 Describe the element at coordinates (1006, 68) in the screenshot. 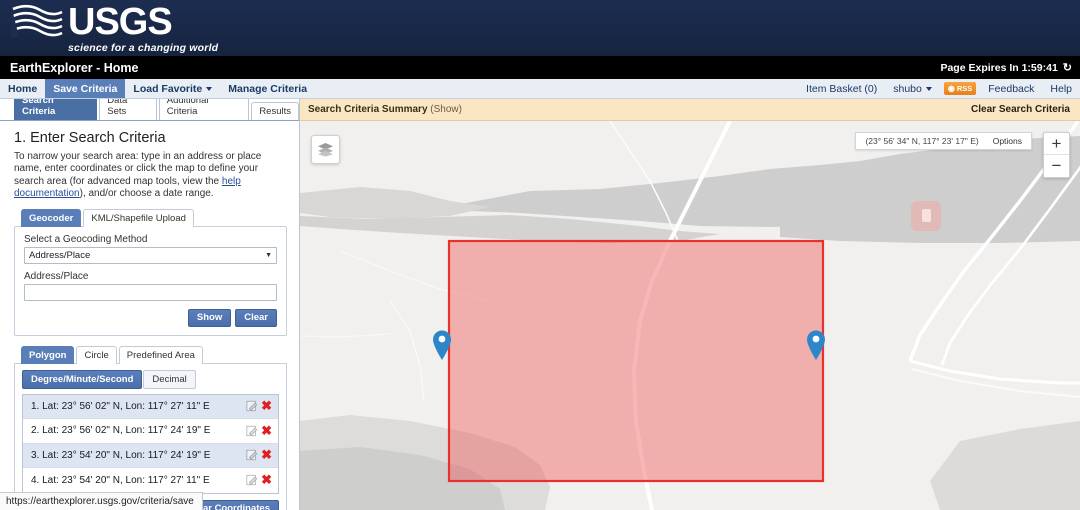

I see `session-expiry: Page Expires In 1:59:41 ↻` at that location.